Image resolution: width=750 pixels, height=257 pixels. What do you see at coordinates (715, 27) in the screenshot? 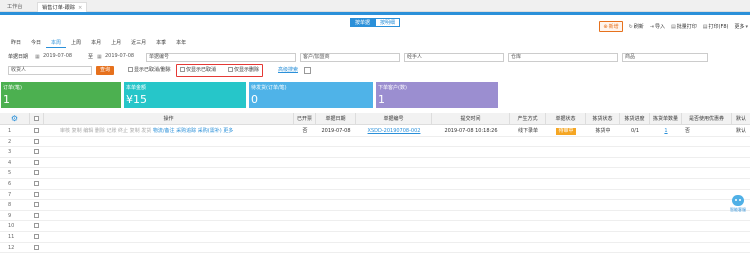
I see `print-button: ▤ 打印(F8)` at bounding box center [715, 27].